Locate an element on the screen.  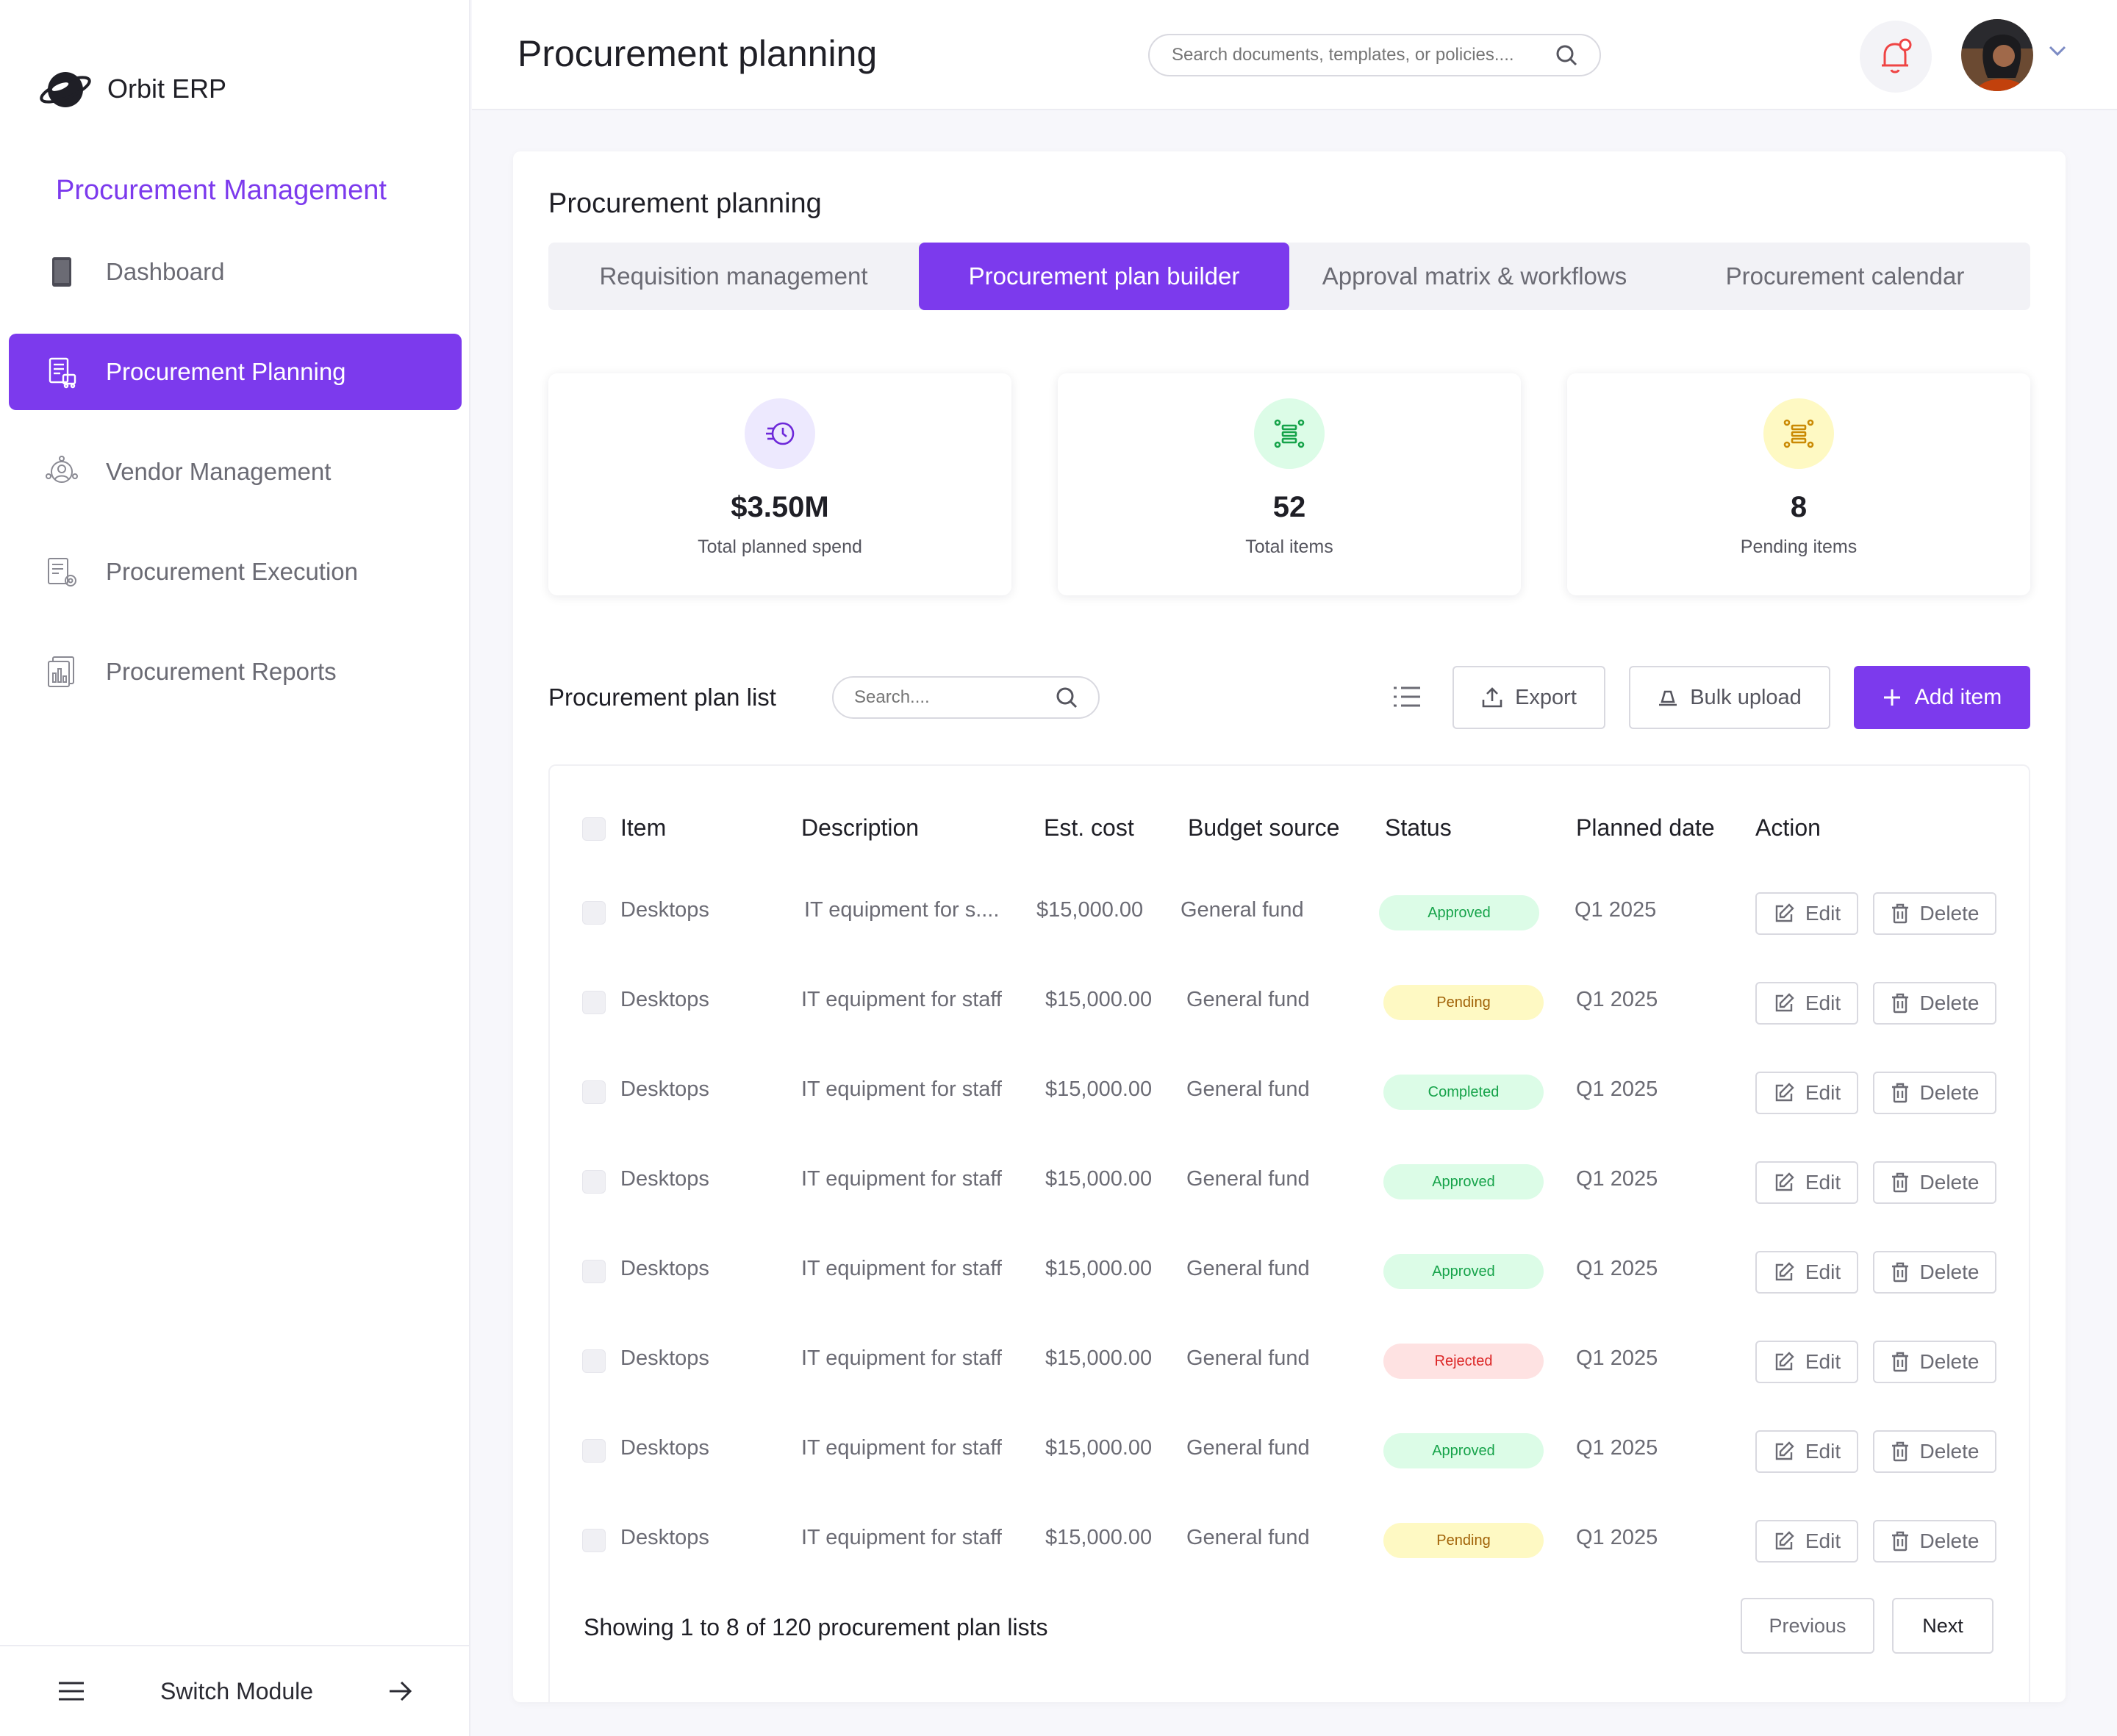
select-all-checkbox is located at coordinates (594, 829).